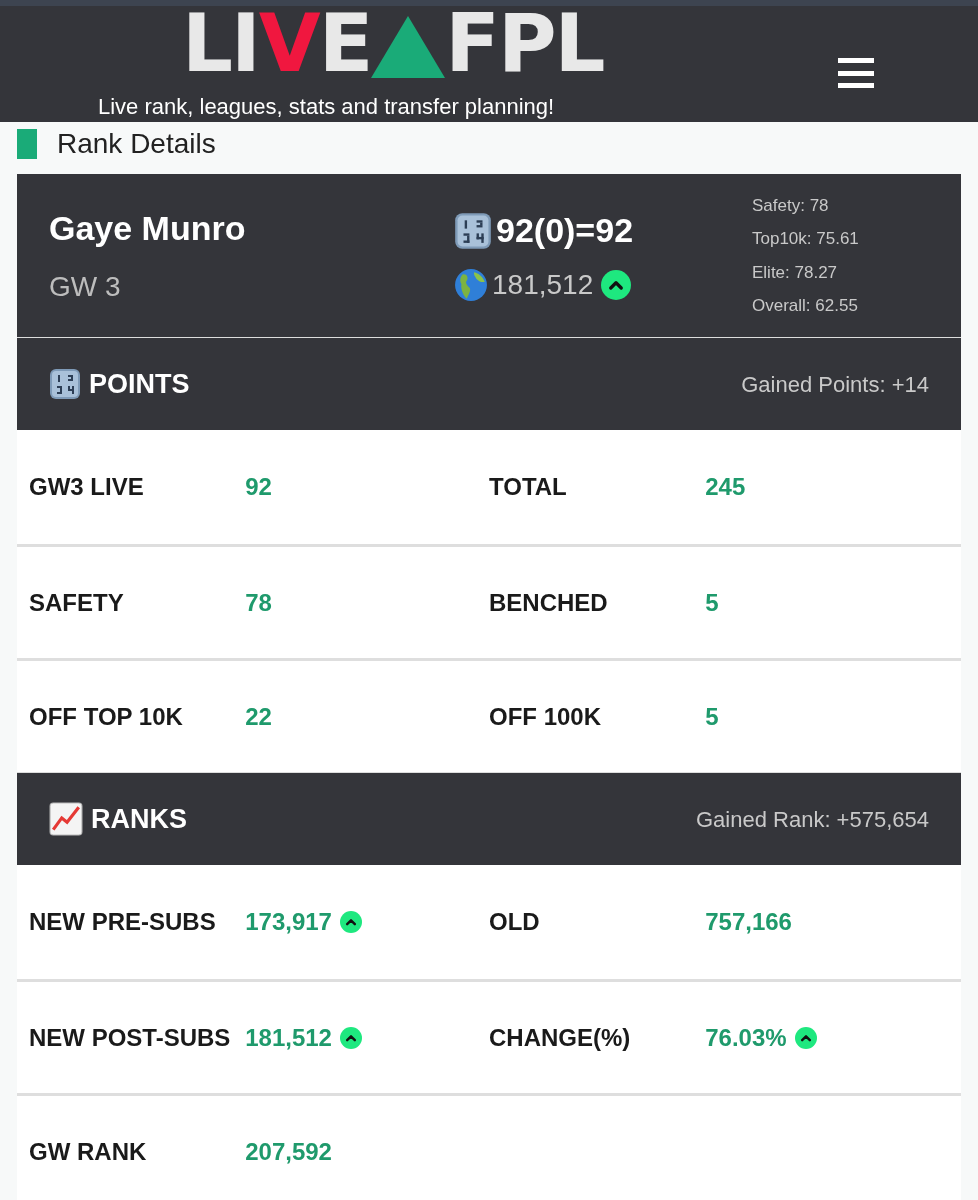 This screenshot has width=978, height=1200. What do you see at coordinates (549, 602) in the screenshot?
I see `stat-label: BENCHED` at bounding box center [549, 602].